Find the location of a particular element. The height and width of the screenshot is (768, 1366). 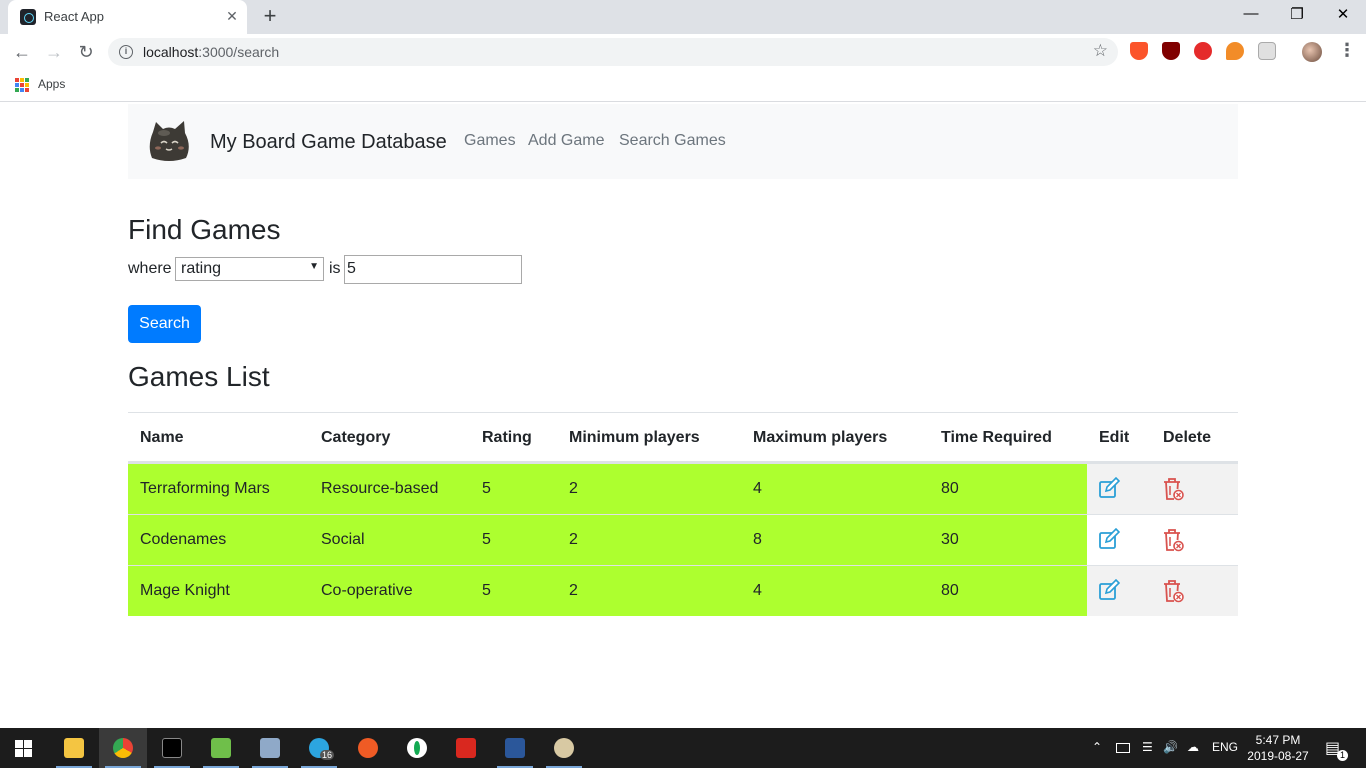

slime-cat-logo-icon is located at coordinates (169, 141).